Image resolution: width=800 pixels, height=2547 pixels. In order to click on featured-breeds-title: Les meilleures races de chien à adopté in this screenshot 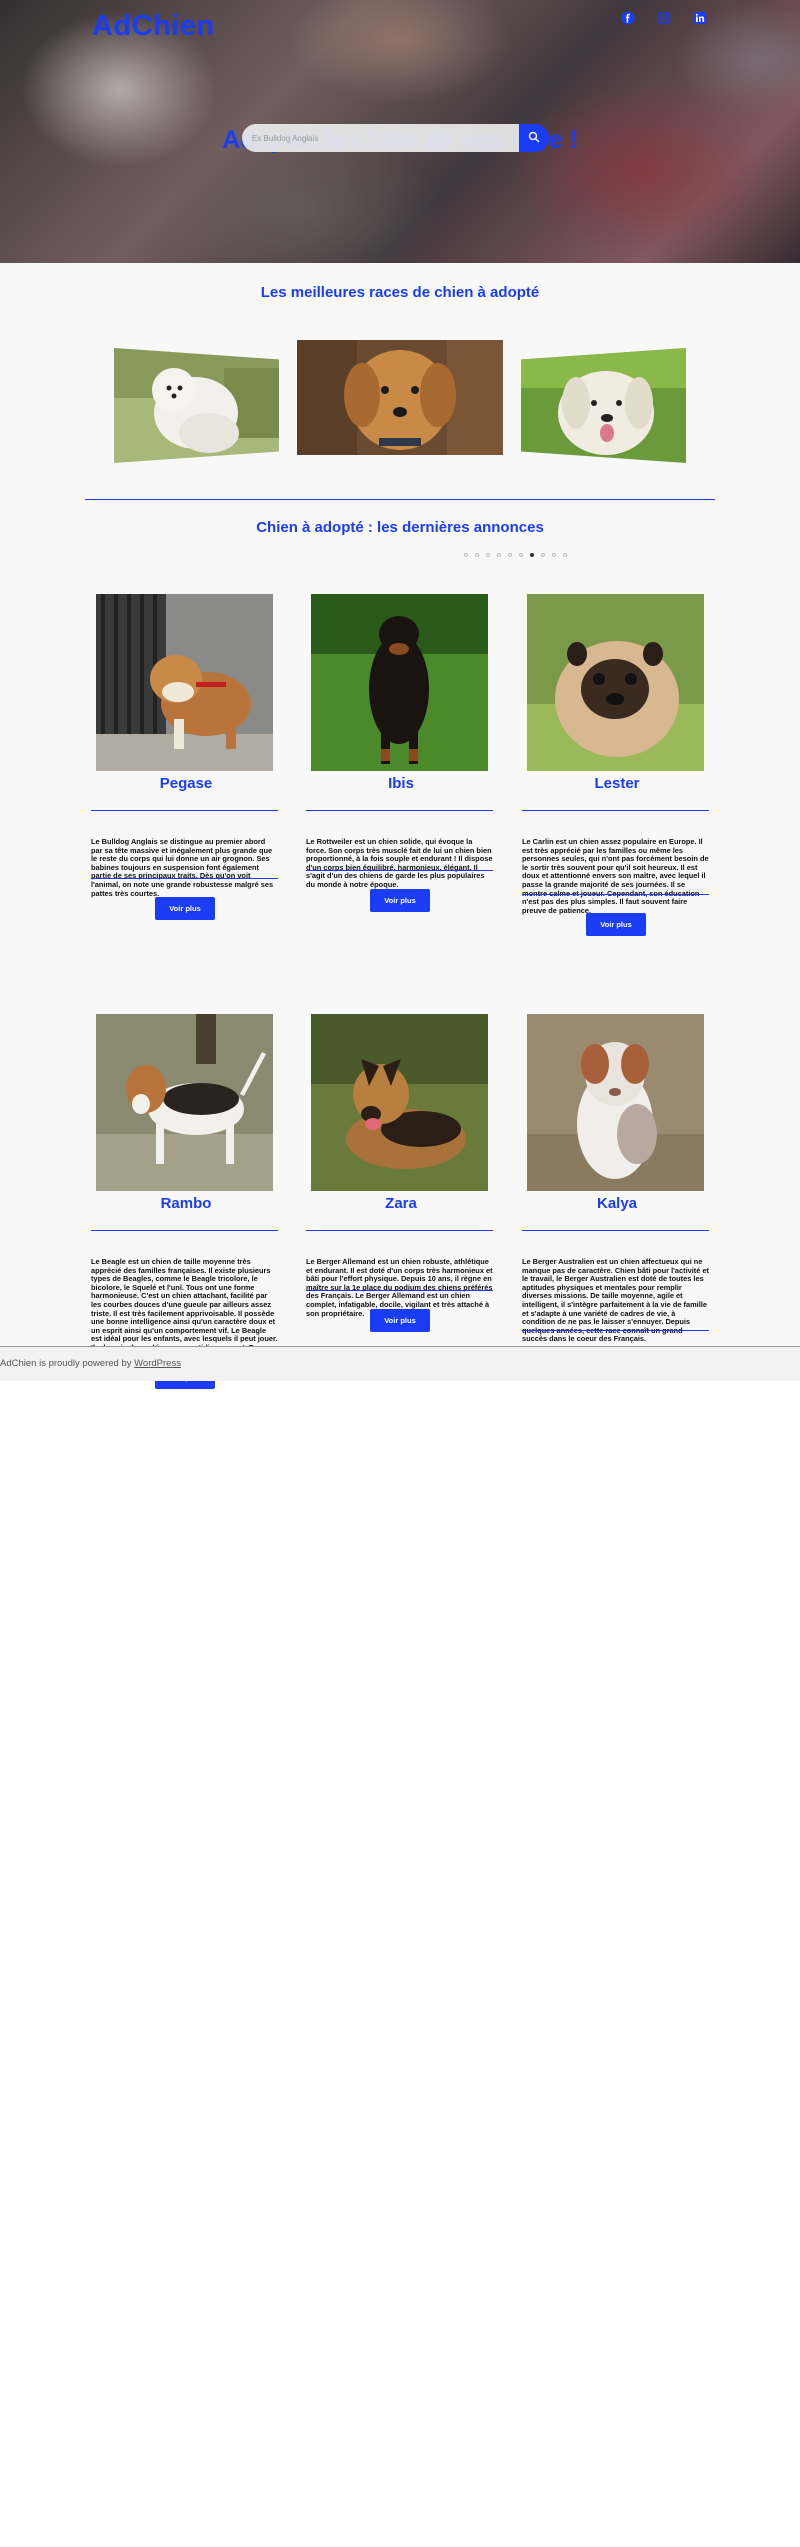, I will do `click(400, 292)`.